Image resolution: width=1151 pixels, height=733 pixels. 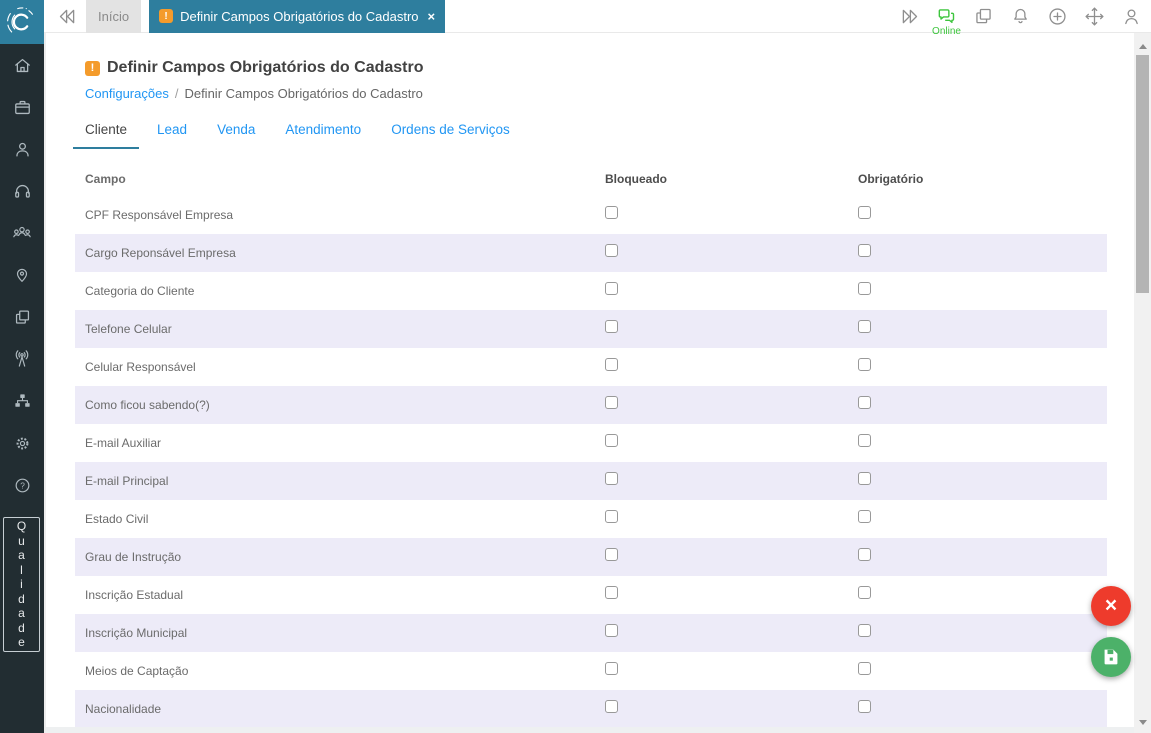 What do you see at coordinates (303, 93) in the screenshot?
I see `breadcrumb-current: Definir Campos Obrigatórios do Cadastro` at bounding box center [303, 93].